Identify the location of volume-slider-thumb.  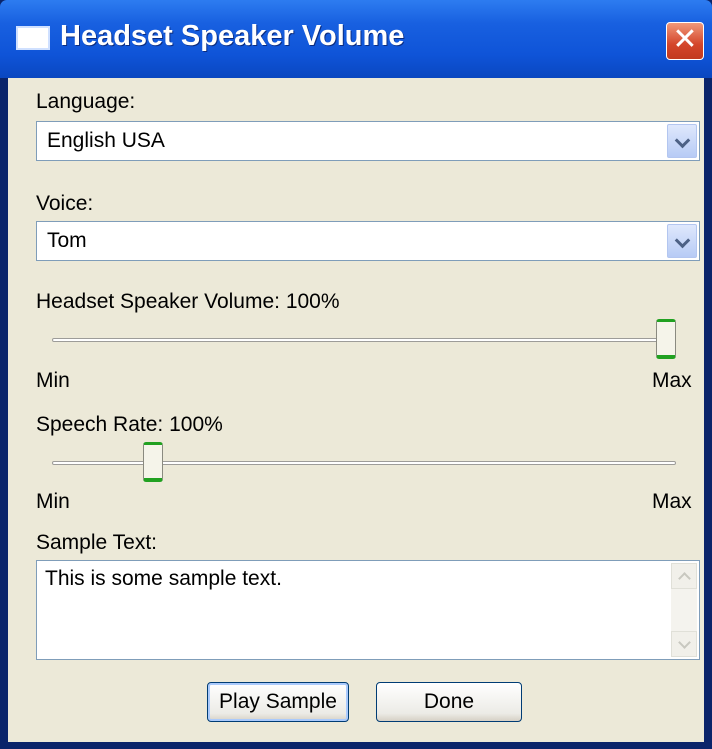
(666, 339).